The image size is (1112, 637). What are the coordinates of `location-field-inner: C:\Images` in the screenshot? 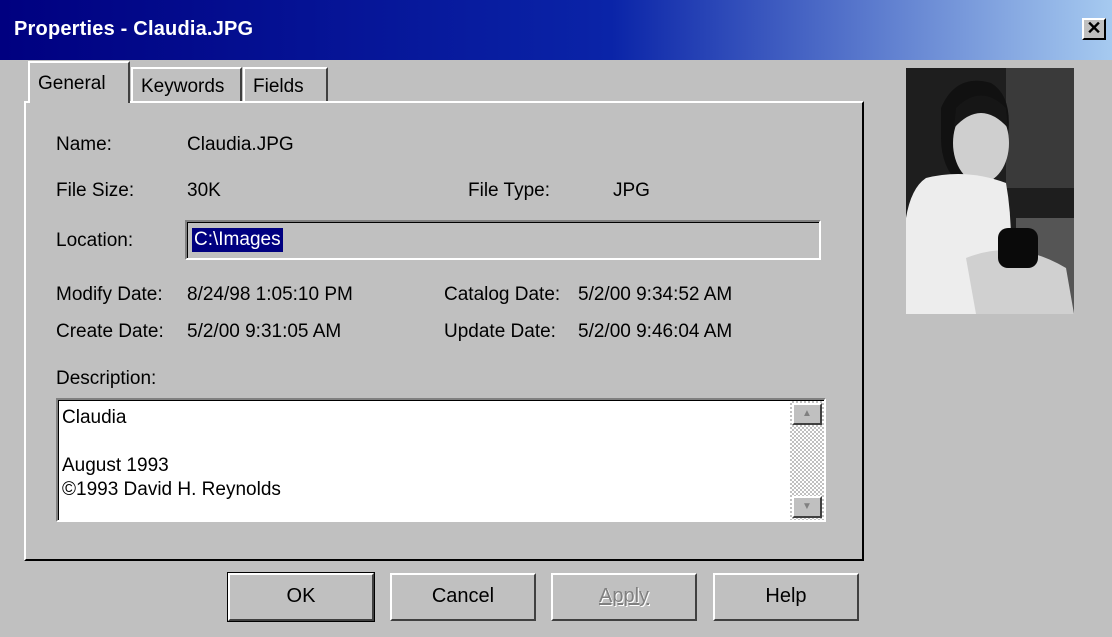 It's located at (503, 240).